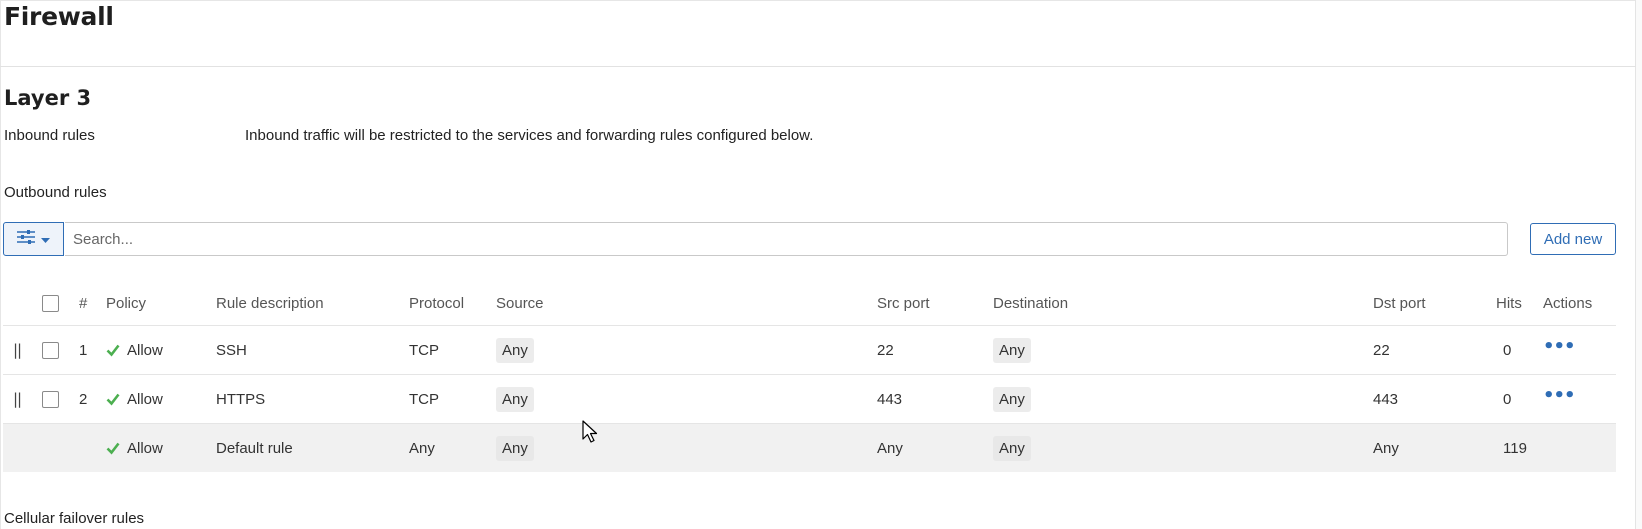 The width and height of the screenshot is (1642, 529). I want to click on rule-number: 1, so click(83, 350).